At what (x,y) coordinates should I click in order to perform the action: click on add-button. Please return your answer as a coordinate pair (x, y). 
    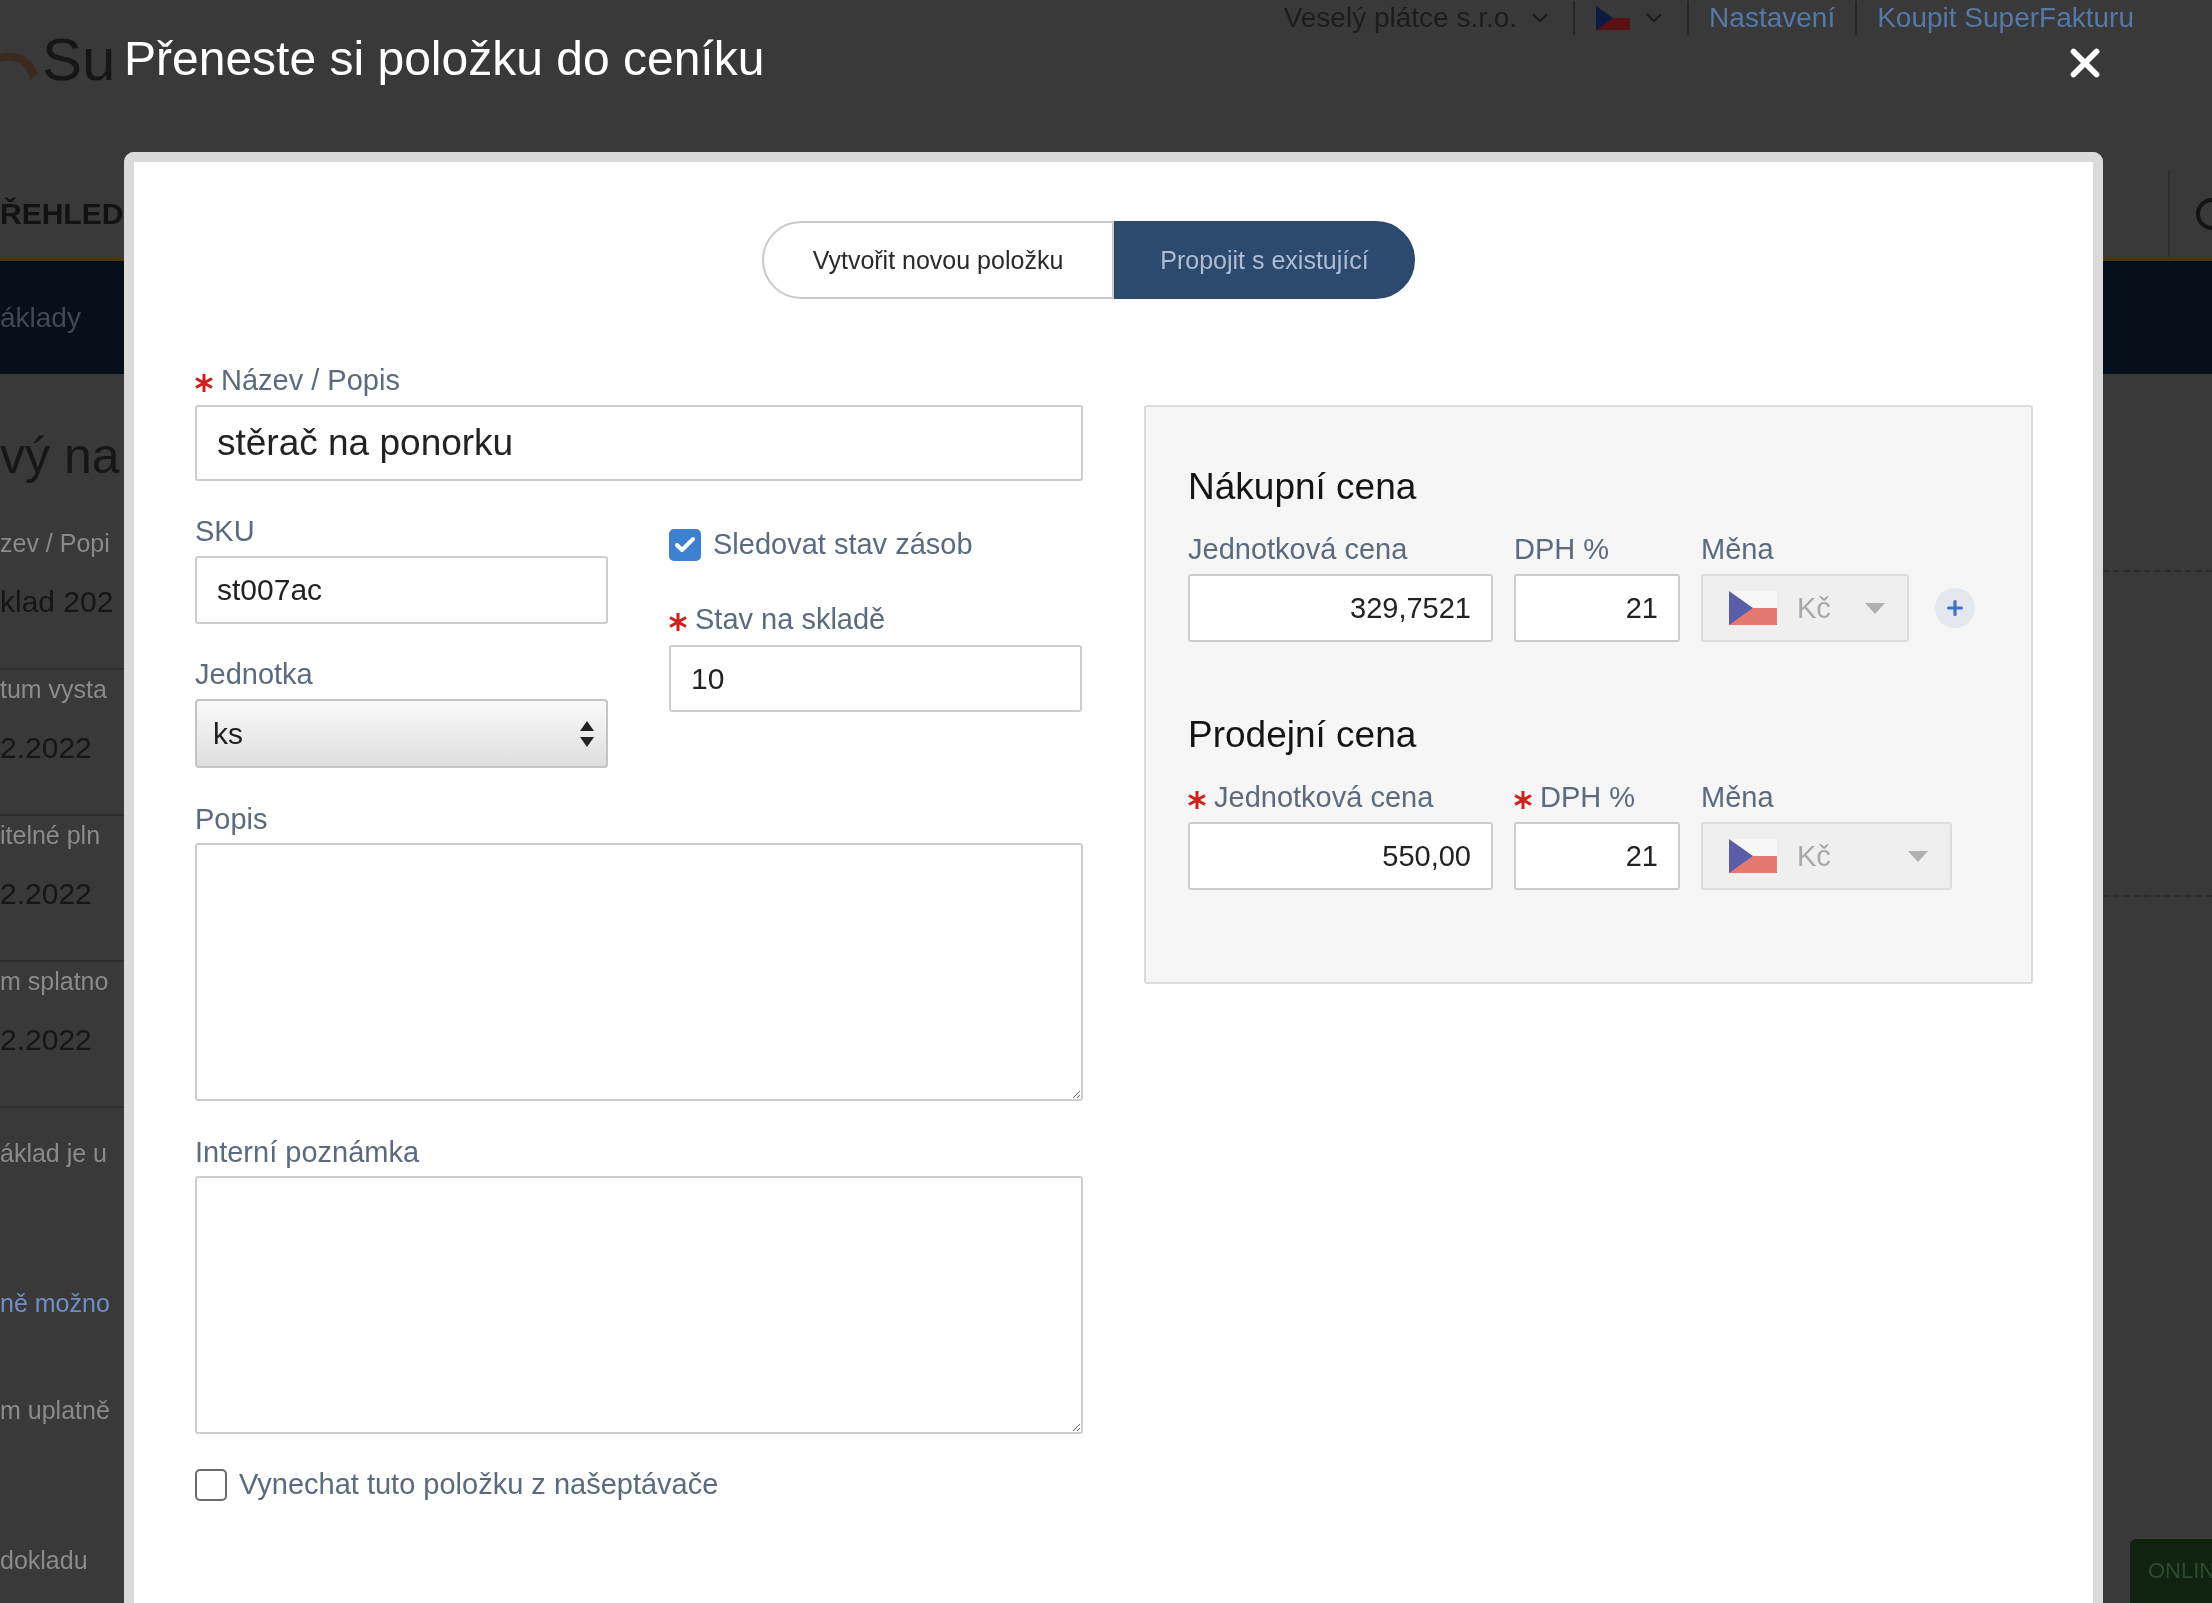
    Looking at the image, I should click on (1955, 608).